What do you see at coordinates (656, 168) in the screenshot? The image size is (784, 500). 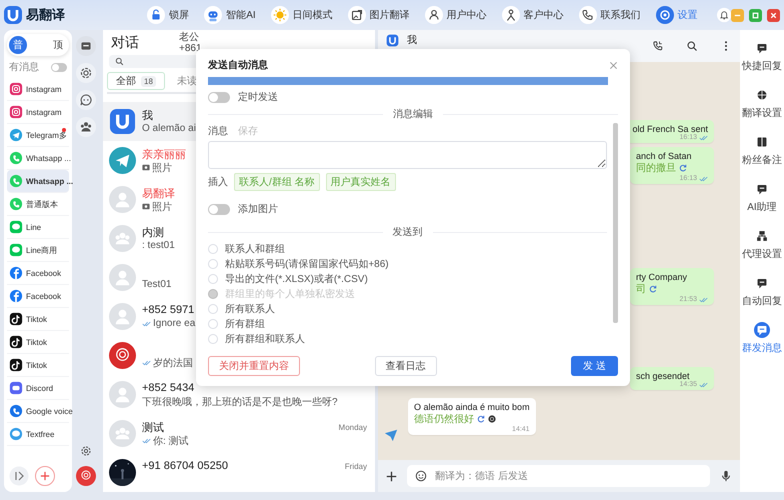 I see `translation-text: 同的撒旦` at bounding box center [656, 168].